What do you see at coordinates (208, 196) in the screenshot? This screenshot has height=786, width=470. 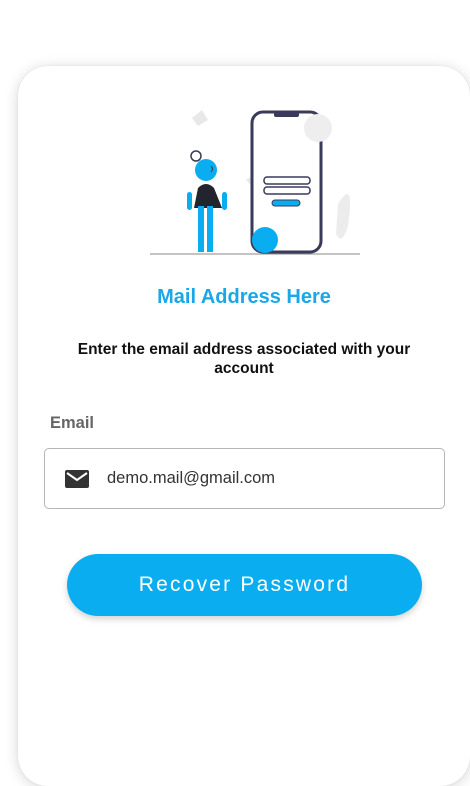 I see `person-body` at bounding box center [208, 196].